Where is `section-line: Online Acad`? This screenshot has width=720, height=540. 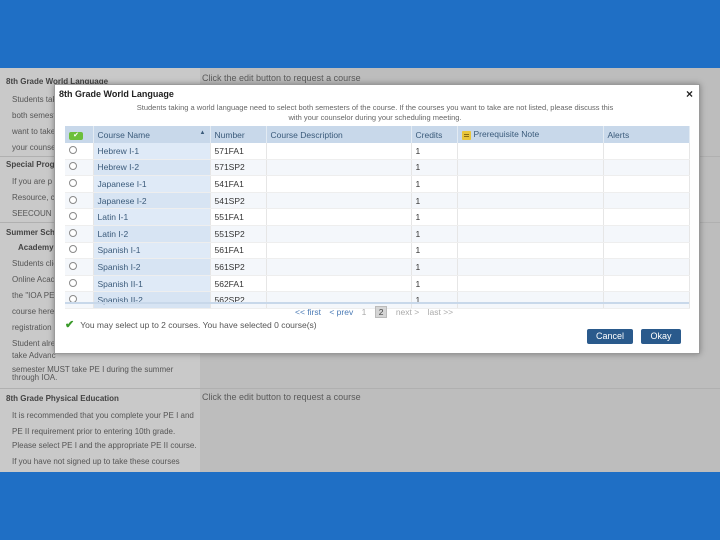
section-line: Online Acad is located at coordinates (34, 279).